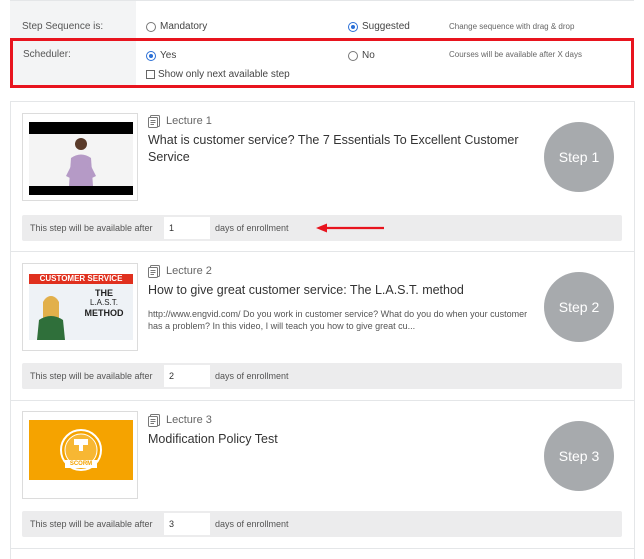 This screenshot has height=559, width=644. Describe the element at coordinates (63, 26) in the screenshot. I see `step-sequence-label: Step Sequence is:` at that location.